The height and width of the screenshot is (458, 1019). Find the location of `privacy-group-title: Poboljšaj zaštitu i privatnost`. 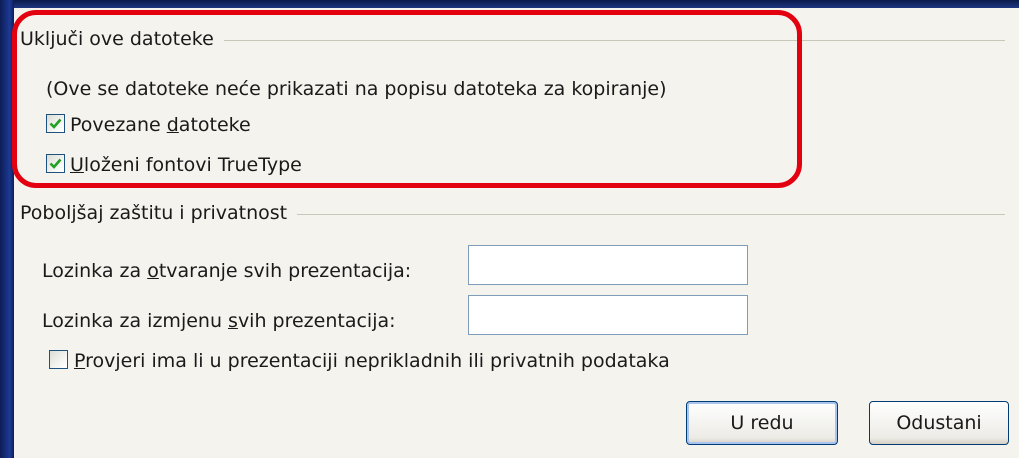

privacy-group-title: Poboljšaj zaštitu i privatnost is located at coordinates (159, 213).